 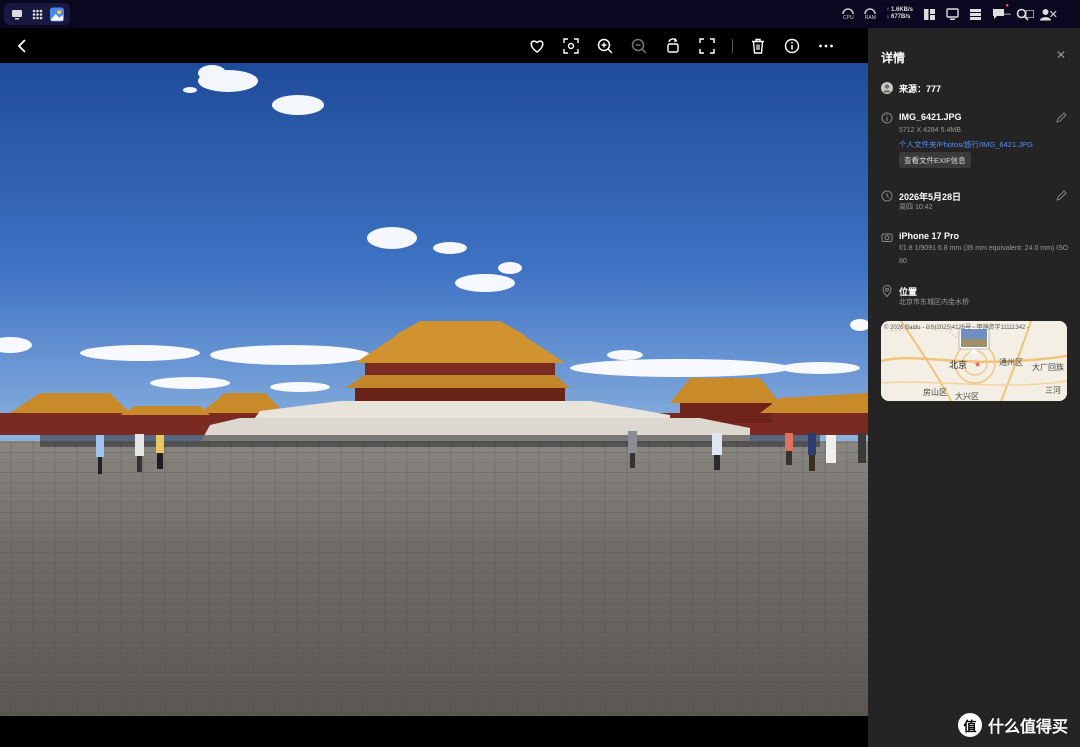 What do you see at coordinates (1061, 195) in the screenshot?
I see `edit-date-icon` at bounding box center [1061, 195].